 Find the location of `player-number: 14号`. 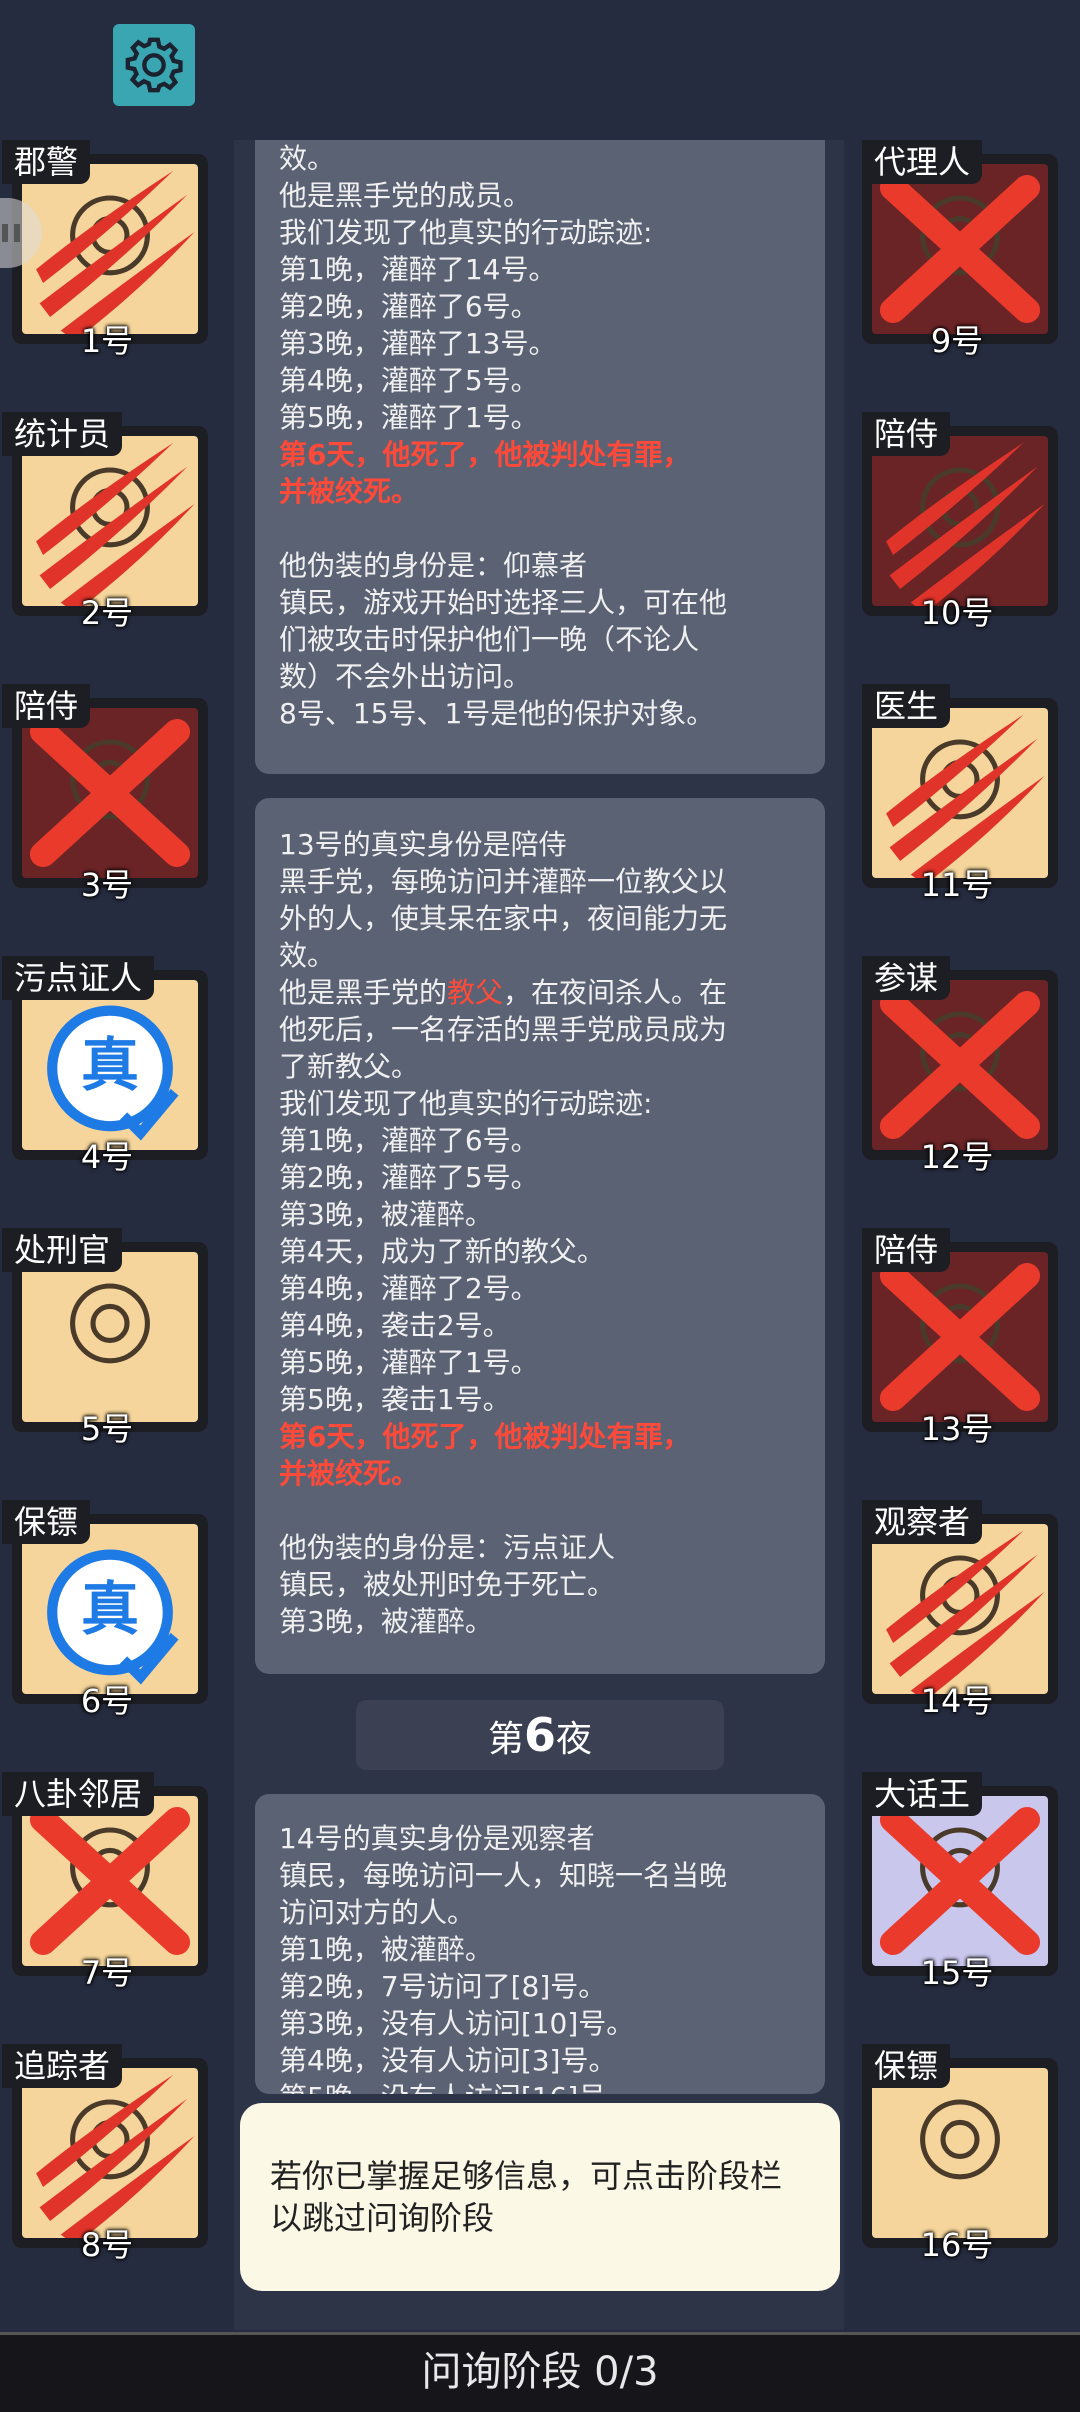

player-number: 14号 is located at coordinates (957, 1701).